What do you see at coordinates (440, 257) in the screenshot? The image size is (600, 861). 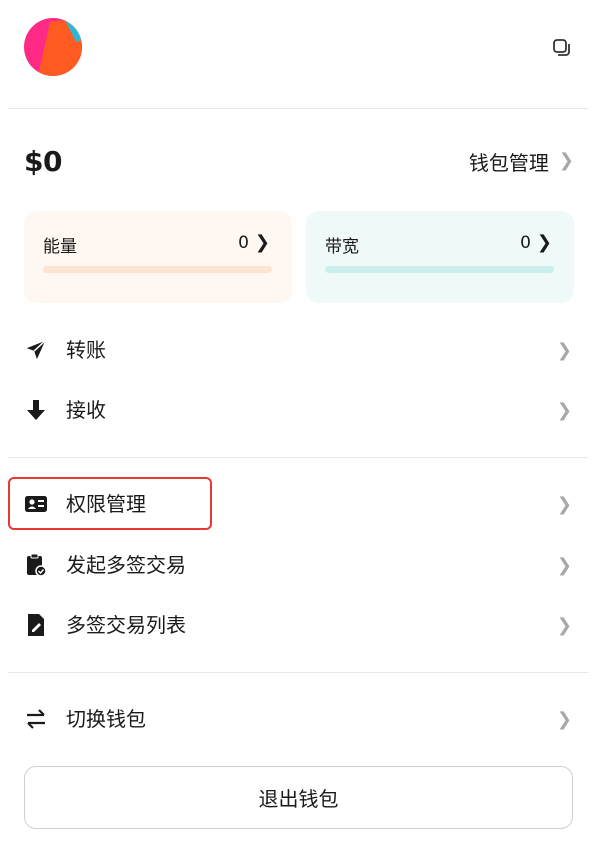 I see `bandwidth-card: 带宽 0 ❯` at bounding box center [440, 257].